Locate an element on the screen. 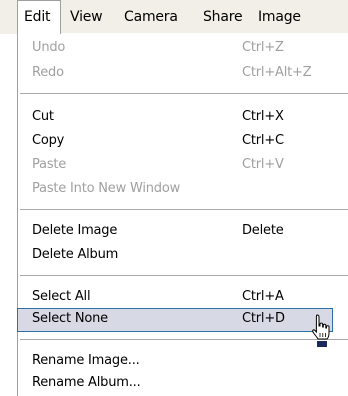  menubar: Edit View Camera Share Image is located at coordinates (174, 17).